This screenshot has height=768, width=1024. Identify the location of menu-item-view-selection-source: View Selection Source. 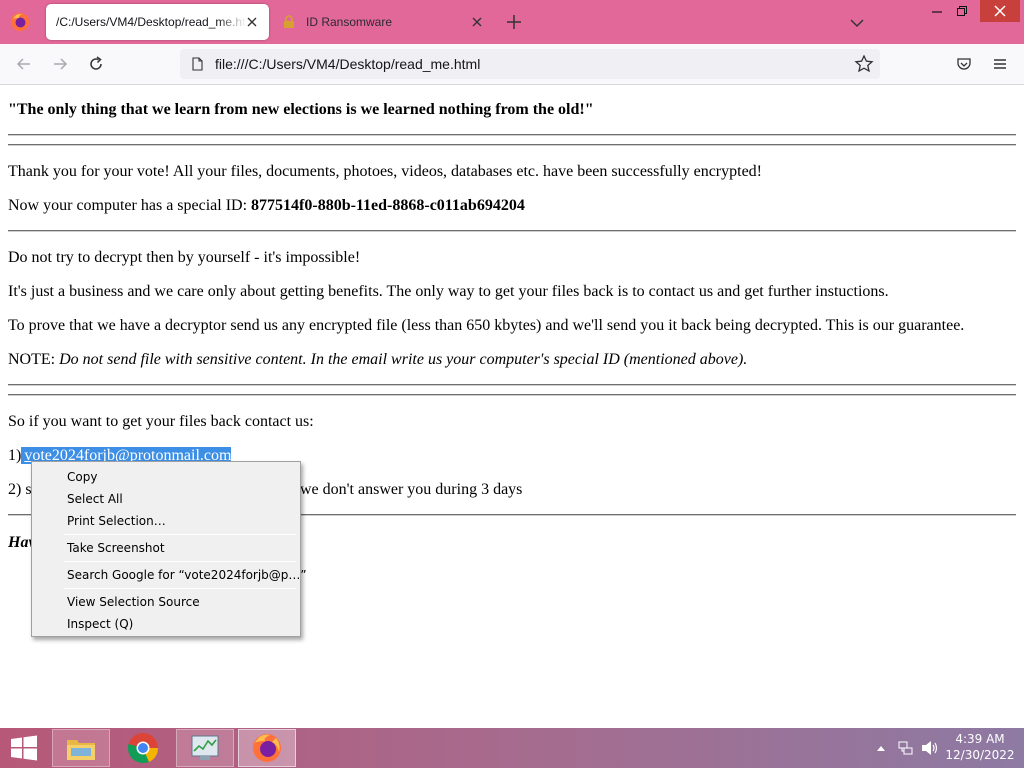
(166, 602).